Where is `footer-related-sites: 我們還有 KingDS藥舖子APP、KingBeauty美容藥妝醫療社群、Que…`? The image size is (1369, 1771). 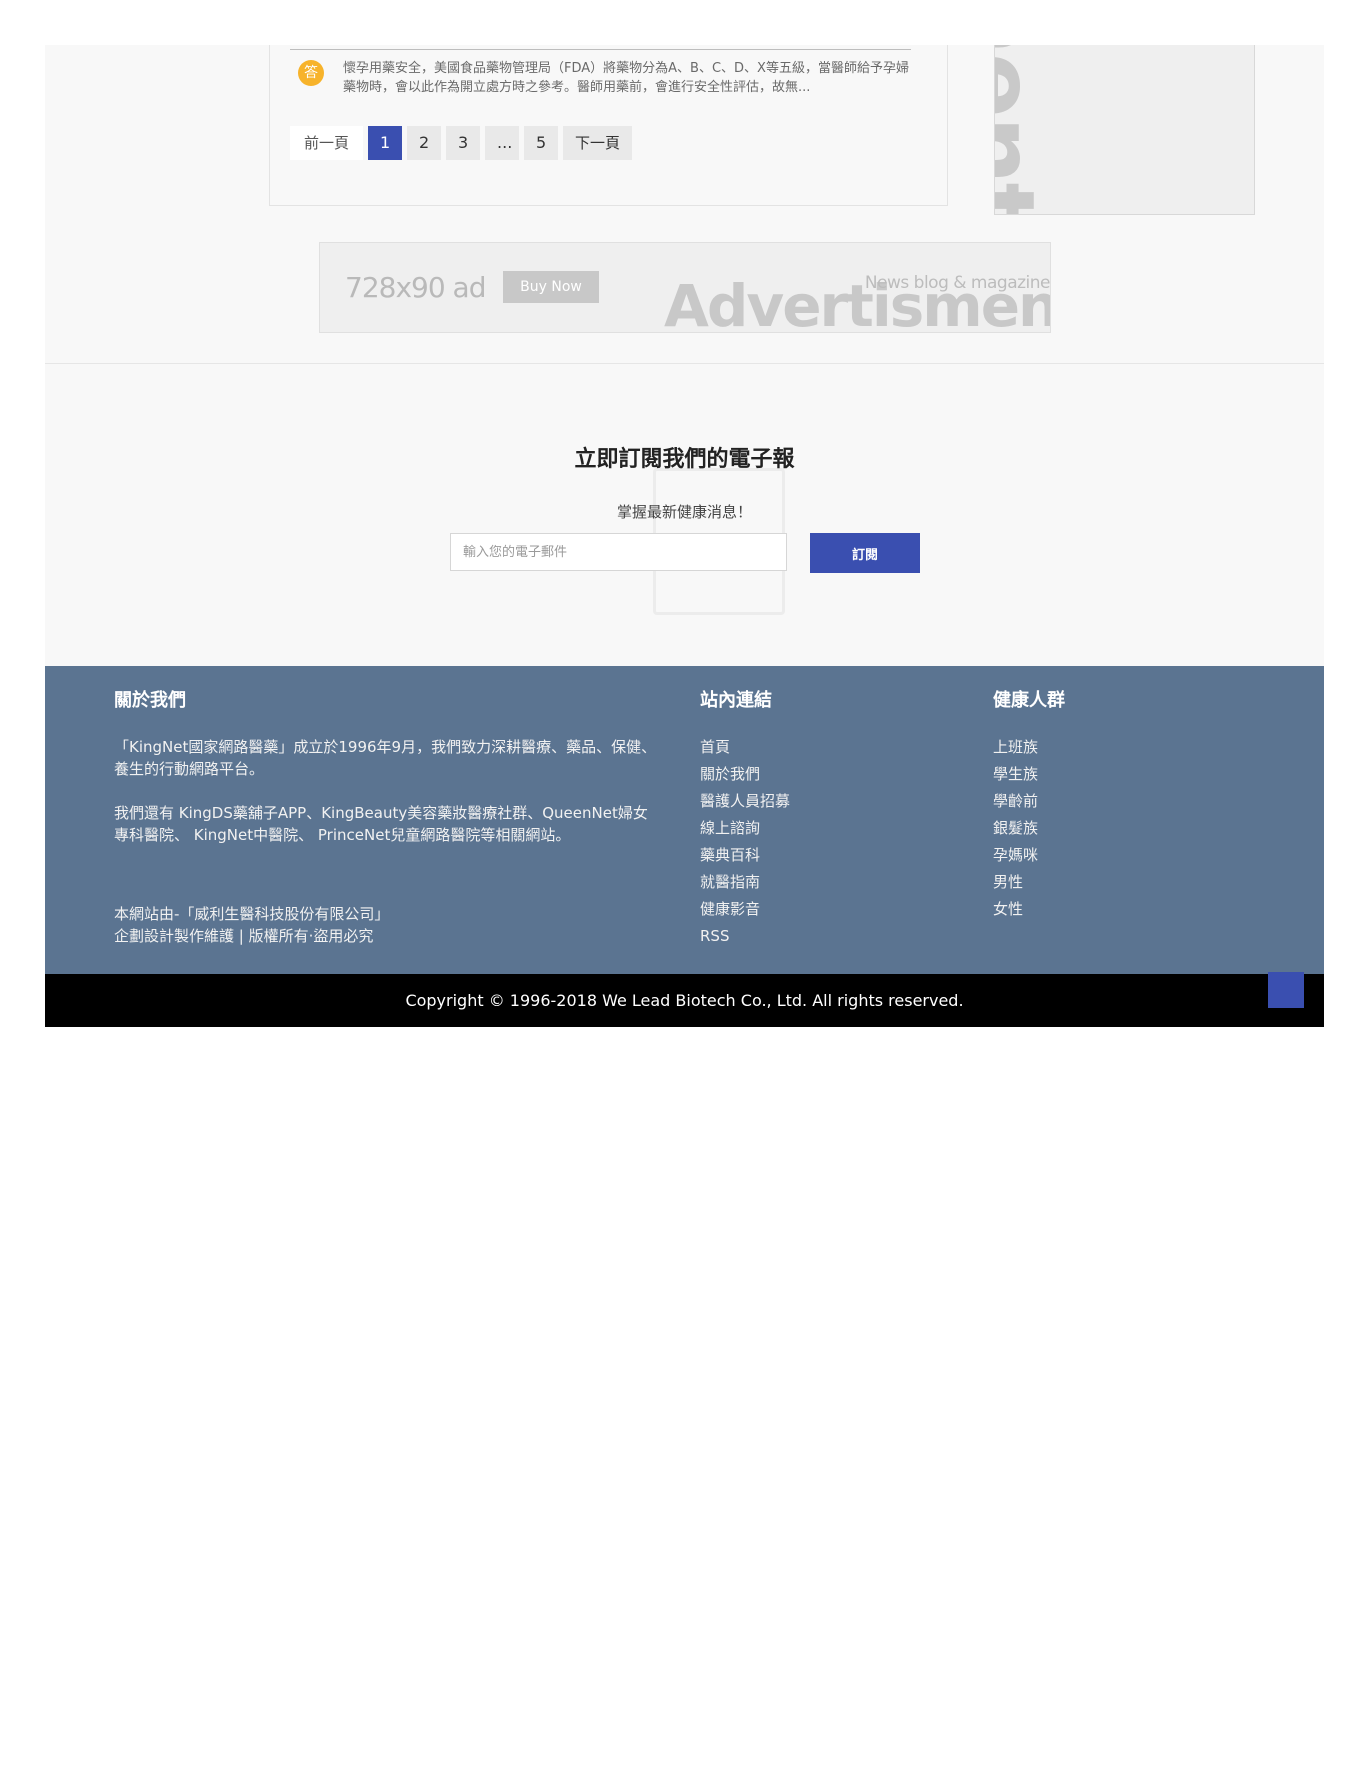
footer-related-sites: 我們還有 KingDS藥舖子APP、KingBeauty美容藥妝醫療社群、Que… is located at coordinates (381, 824).